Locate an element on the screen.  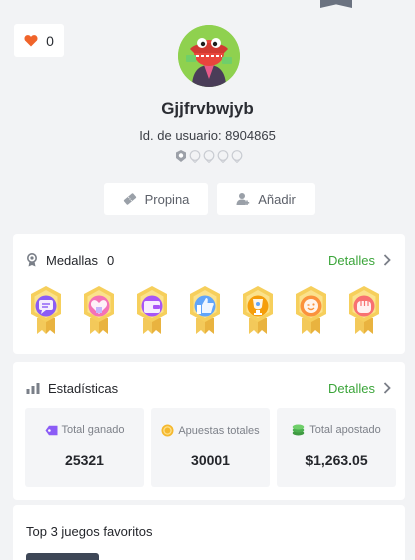
heart-gift-medal is located at coordinates (99, 310).